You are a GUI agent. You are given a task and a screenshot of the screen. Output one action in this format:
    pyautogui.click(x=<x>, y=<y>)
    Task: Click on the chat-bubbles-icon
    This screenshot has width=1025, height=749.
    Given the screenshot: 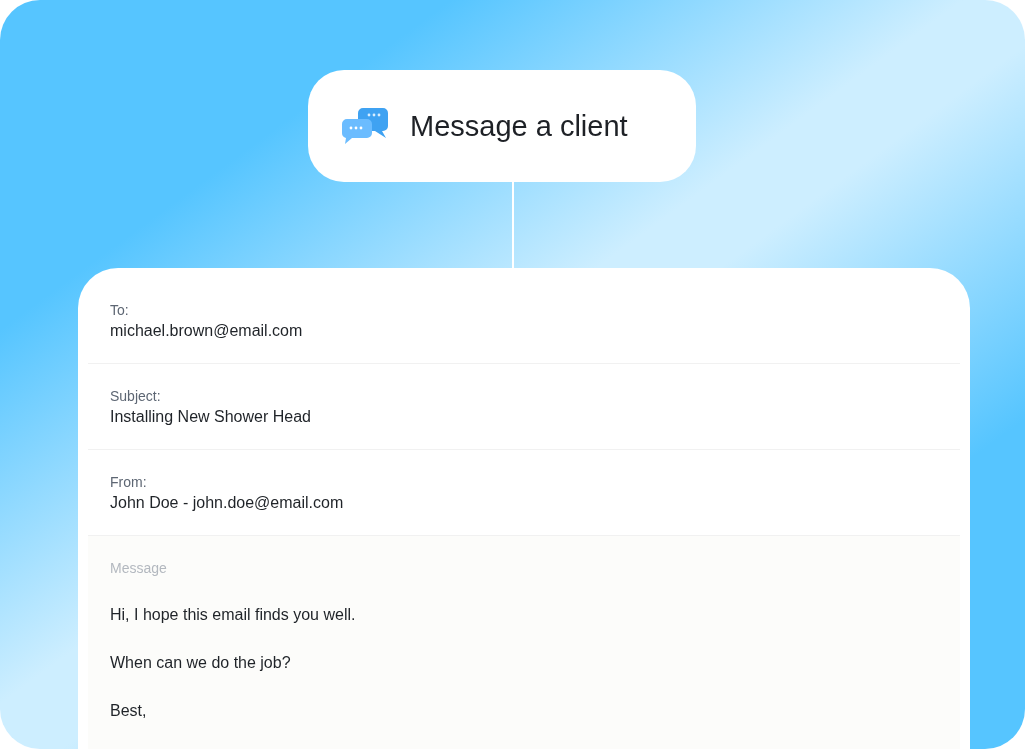 What is the action you would take?
    pyautogui.click(x=365, y=126)
    